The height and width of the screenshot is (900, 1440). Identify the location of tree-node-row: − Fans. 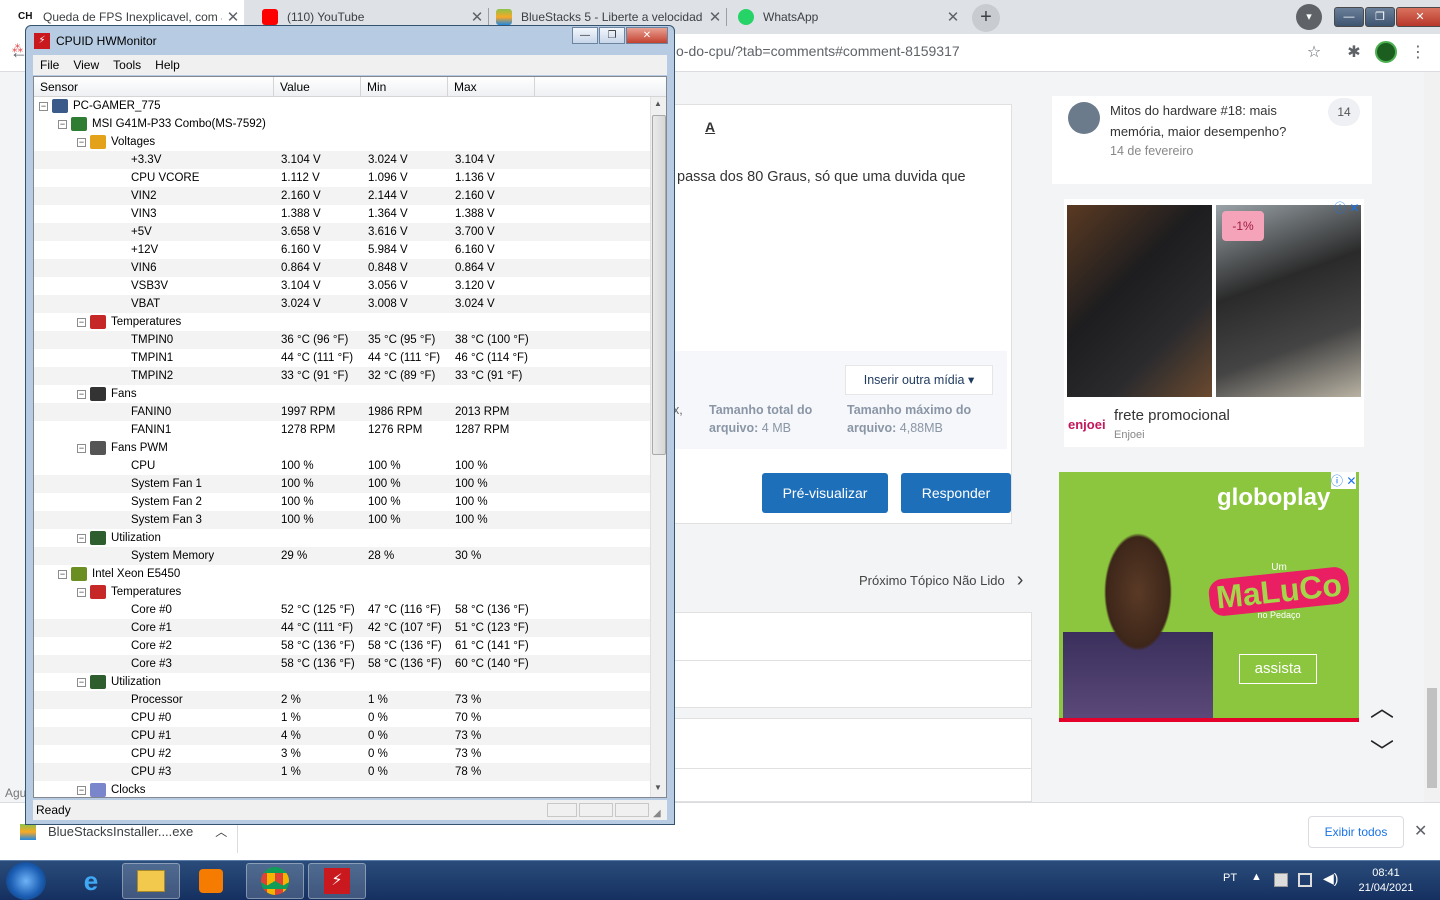
(342, 394).